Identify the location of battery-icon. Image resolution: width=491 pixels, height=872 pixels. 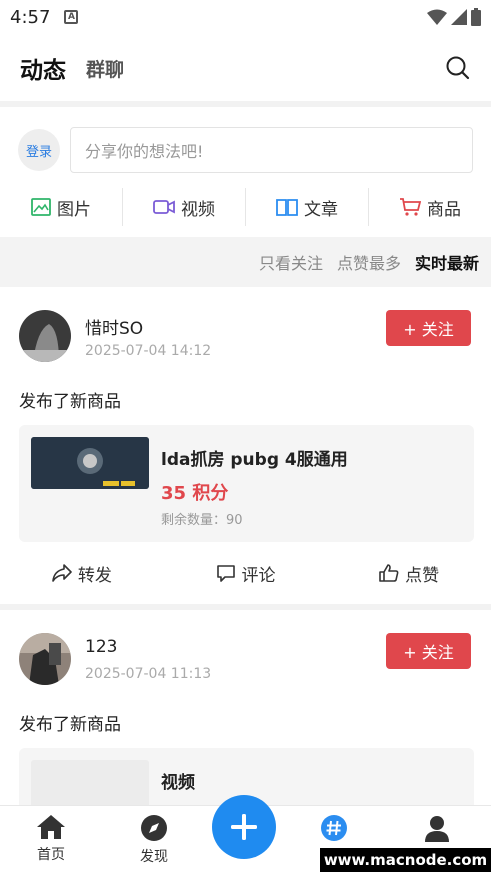
(476, 17).